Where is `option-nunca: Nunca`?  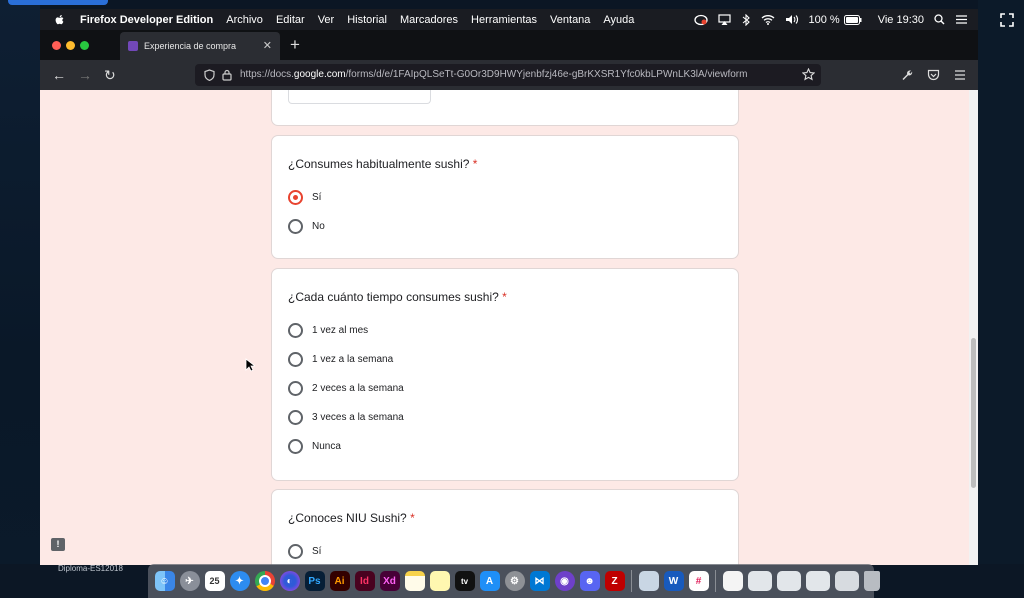 option-nunca: Nunca is located at coordinates (314, 446).